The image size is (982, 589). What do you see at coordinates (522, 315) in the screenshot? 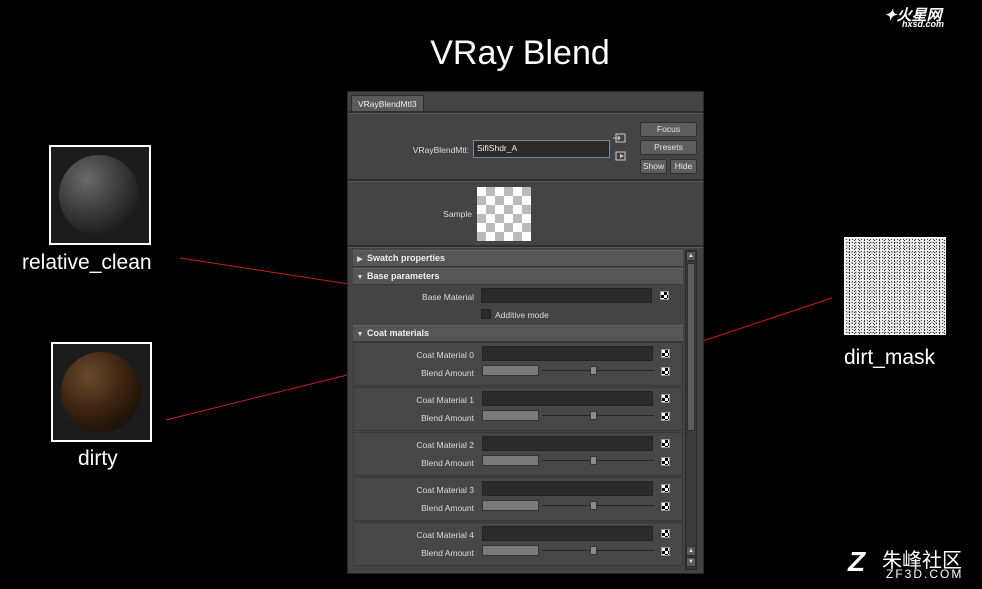
I see `additive-mode-label: Additive mode` at bounding box center [522, 315].